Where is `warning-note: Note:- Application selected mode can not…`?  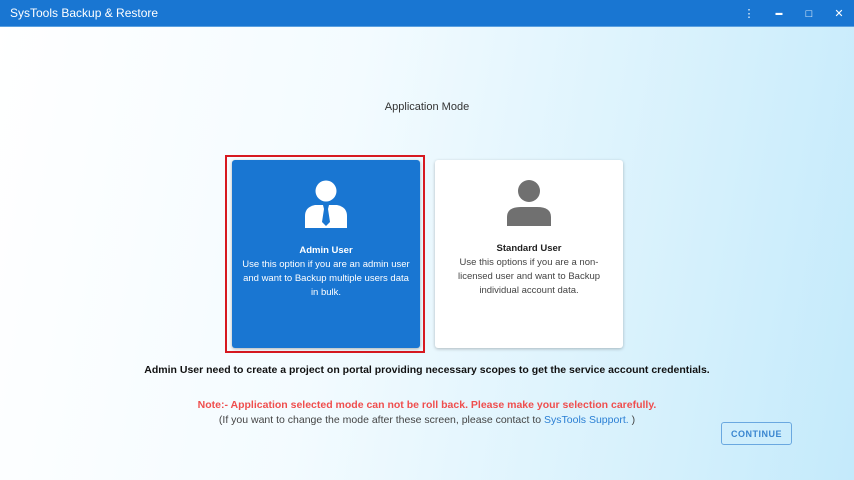
warning-note: Note:- Application selected mode can not… is located at coordinates (427, 405).